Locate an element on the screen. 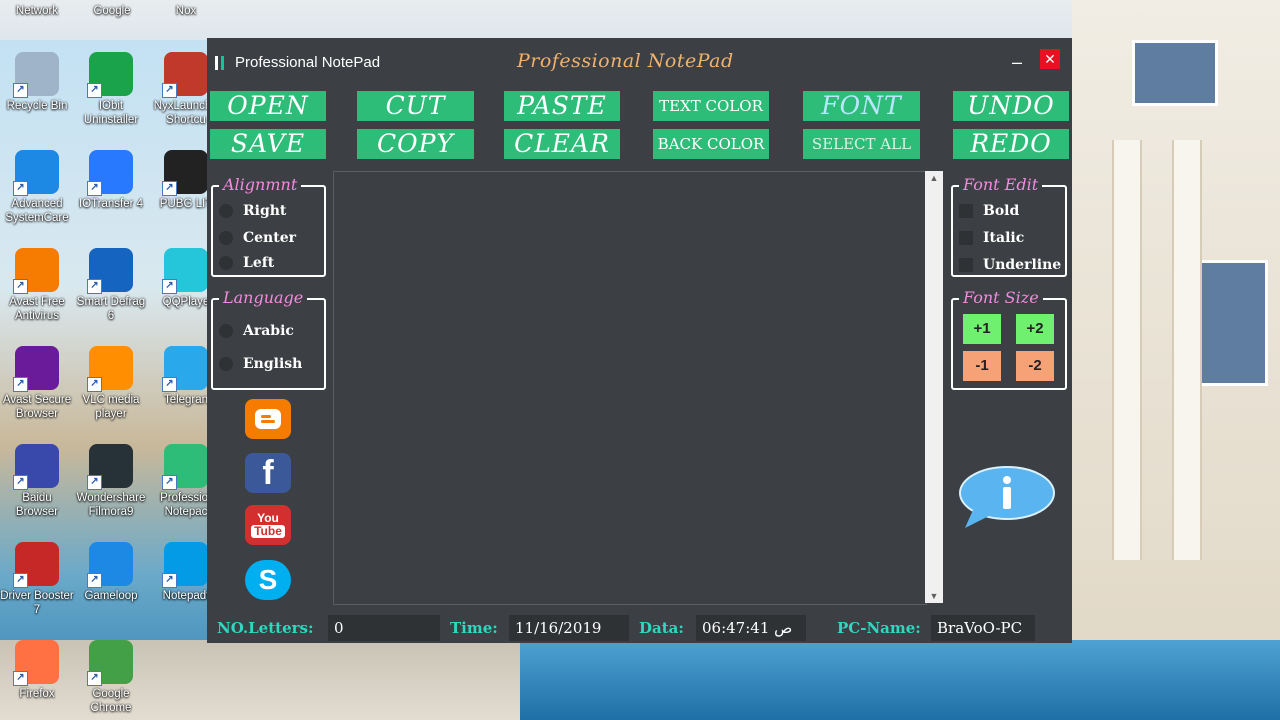 This screenshot has width=1280, height=720. align-center-radio: Center is located at coordinates (257, 238).